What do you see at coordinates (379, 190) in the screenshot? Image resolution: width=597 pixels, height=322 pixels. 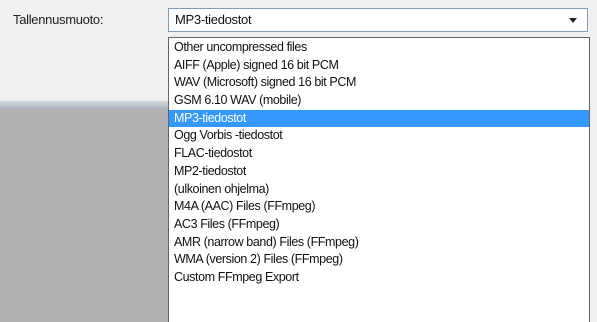 I see `dropdown-option: (ulkoinen ohjelma)` at bounding box center [379, 190].